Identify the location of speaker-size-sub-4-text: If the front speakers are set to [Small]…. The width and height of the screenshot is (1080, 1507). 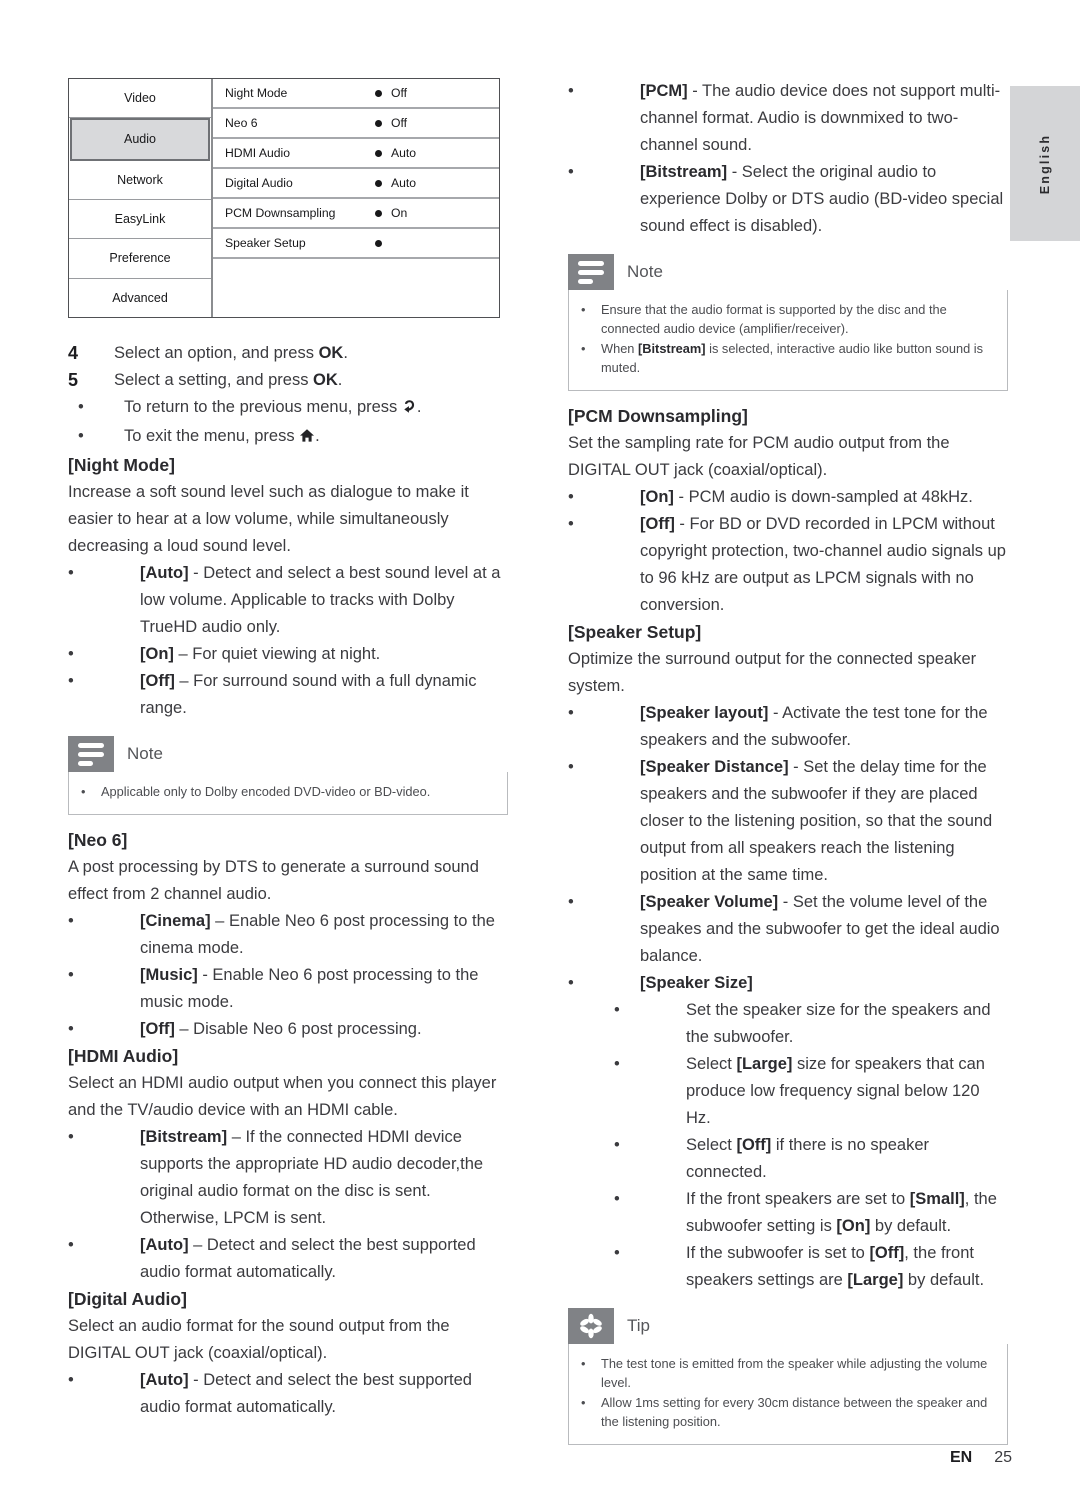
(847, 1213).